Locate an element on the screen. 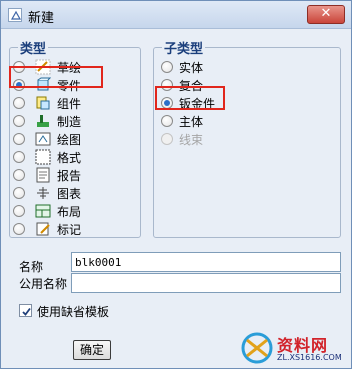 The width and height of the screenshot is (352, 369). type-option-markup: 标记 is located at coordinates (47, 229).